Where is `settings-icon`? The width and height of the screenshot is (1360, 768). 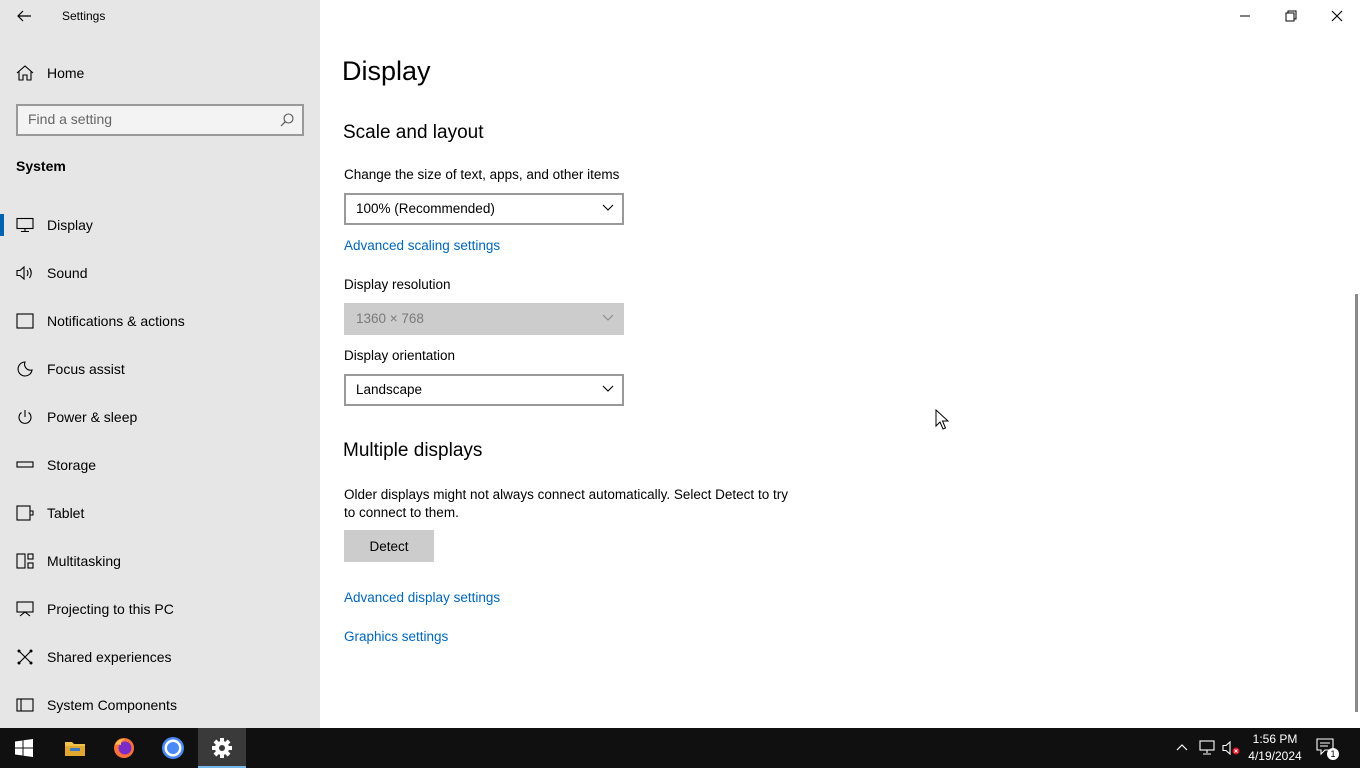
settings-icon is located at coordinates (222, 748).